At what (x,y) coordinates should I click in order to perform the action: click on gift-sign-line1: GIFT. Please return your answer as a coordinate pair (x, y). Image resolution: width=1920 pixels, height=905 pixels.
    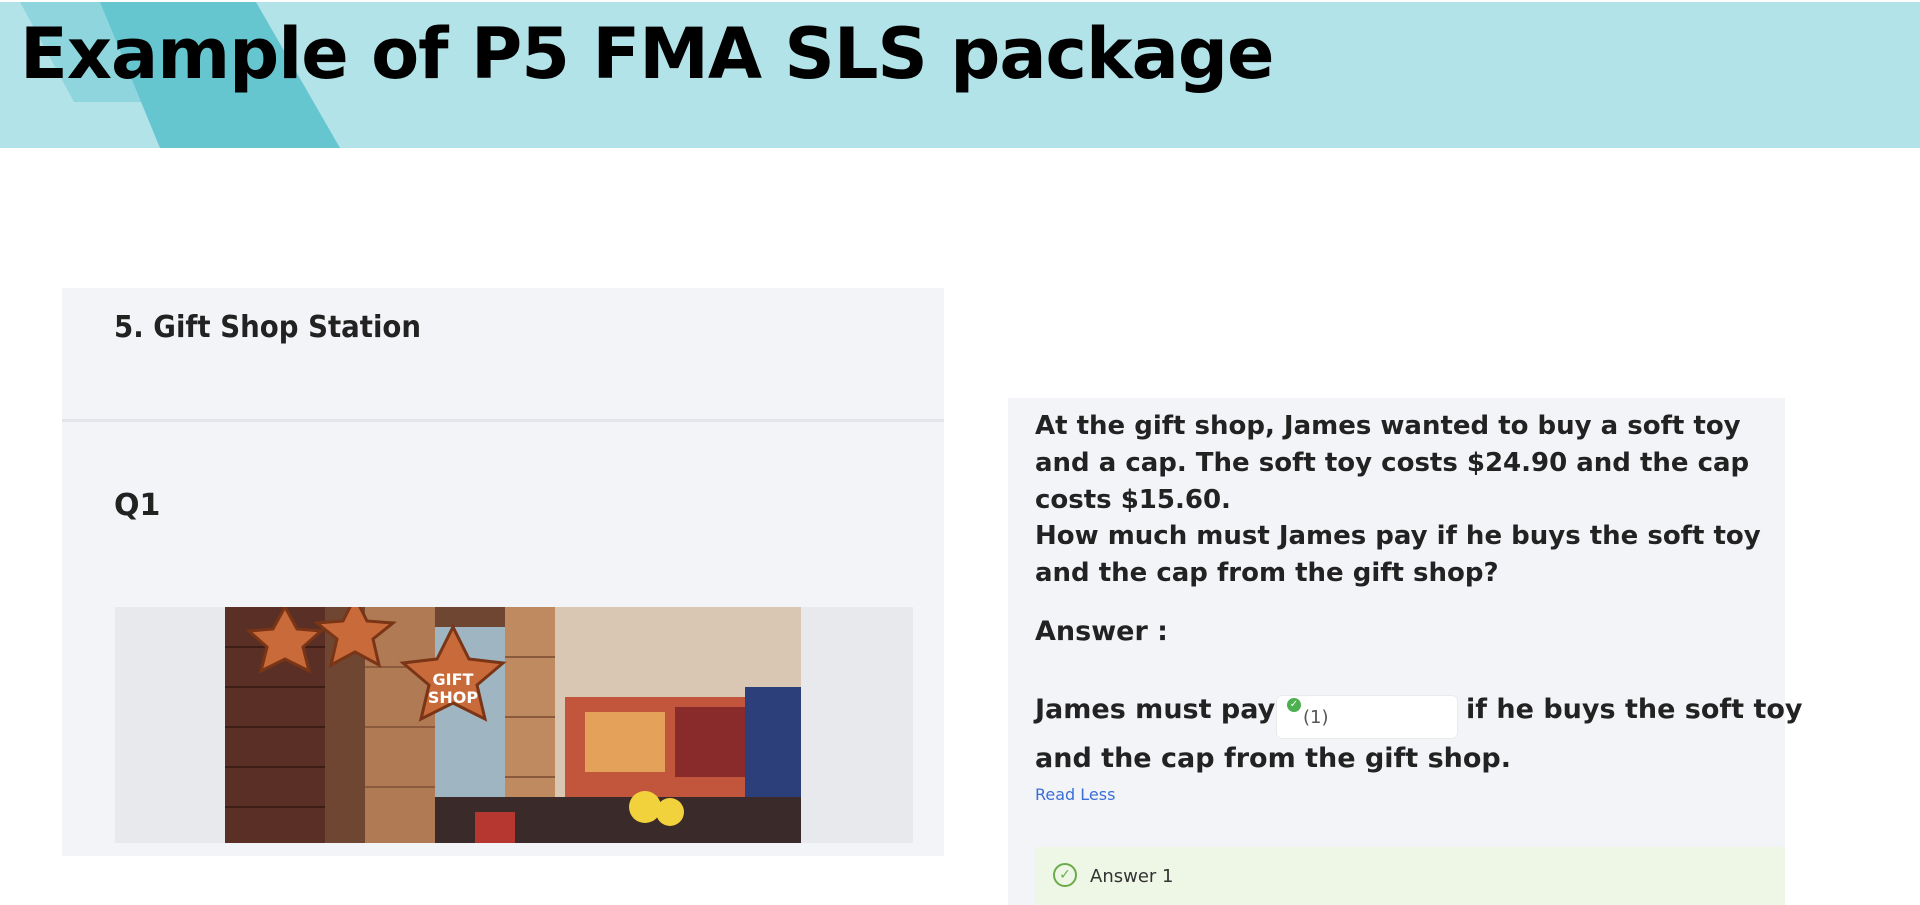
    Looking at the image, I should click on (453, 679).